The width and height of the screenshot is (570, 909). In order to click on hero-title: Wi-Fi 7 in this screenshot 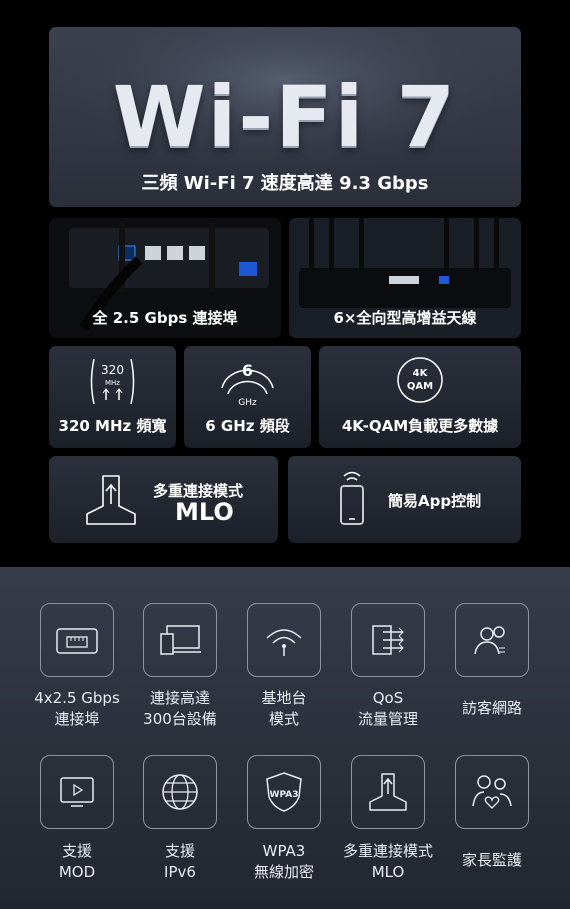, I will do `click(285, 117)`.